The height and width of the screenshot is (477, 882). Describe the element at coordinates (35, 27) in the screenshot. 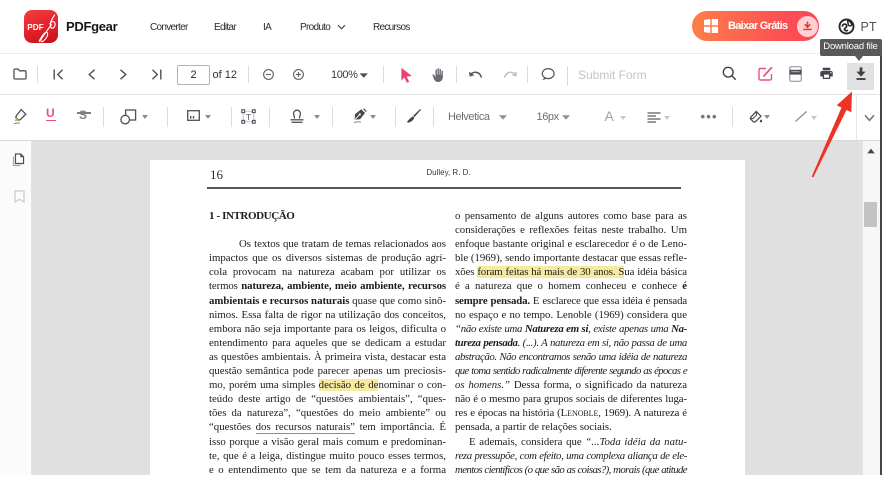

I see `svg-text: PDF` at that location.